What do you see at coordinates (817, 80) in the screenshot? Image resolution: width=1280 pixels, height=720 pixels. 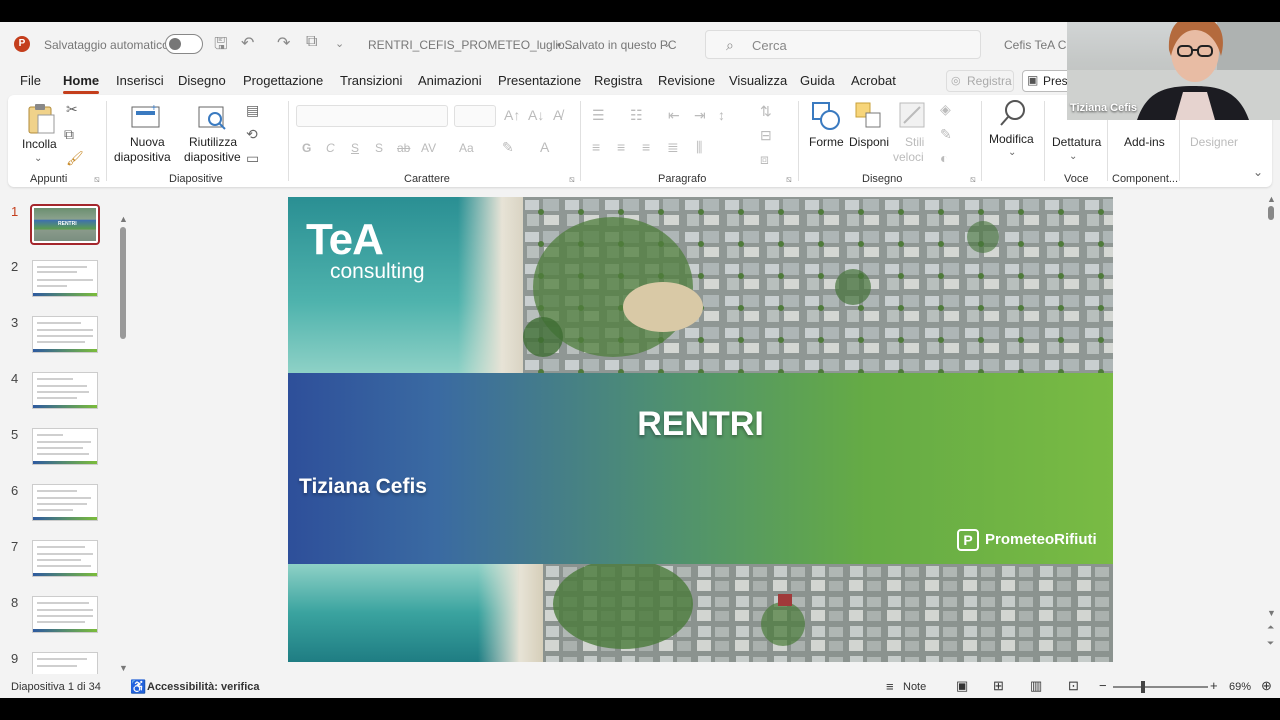 I see `tab-guida: Guida` at bounding box center [817, 80].